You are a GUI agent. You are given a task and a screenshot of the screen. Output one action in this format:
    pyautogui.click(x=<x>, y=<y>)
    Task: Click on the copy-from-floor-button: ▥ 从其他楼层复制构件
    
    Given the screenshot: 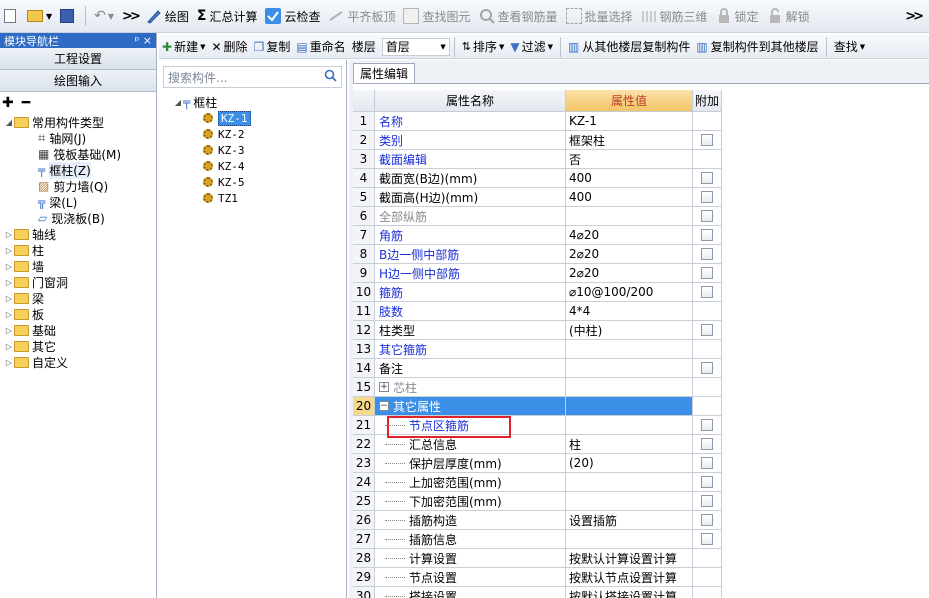 What is the action you would take?
    pyautogui.click(x=629, y=46)
    